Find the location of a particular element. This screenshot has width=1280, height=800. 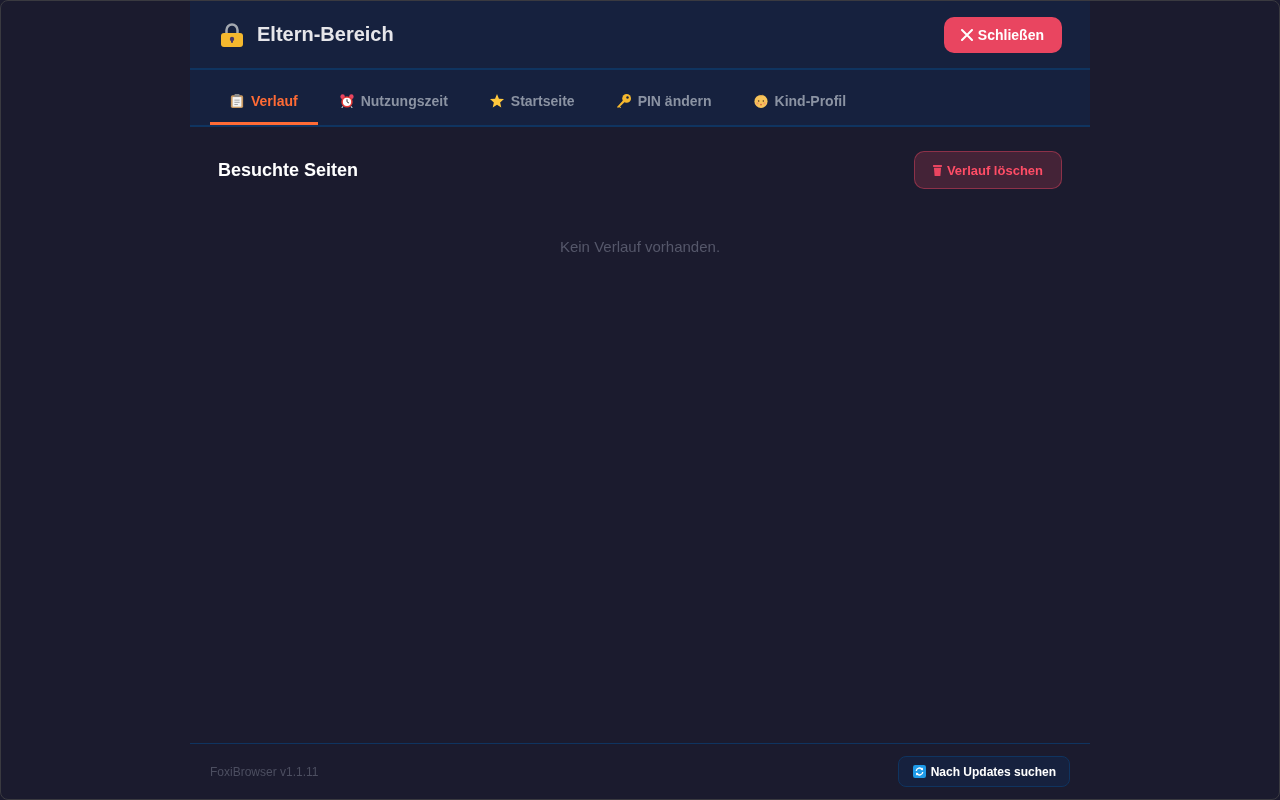

close-icon is located at coordinates (966, 34).